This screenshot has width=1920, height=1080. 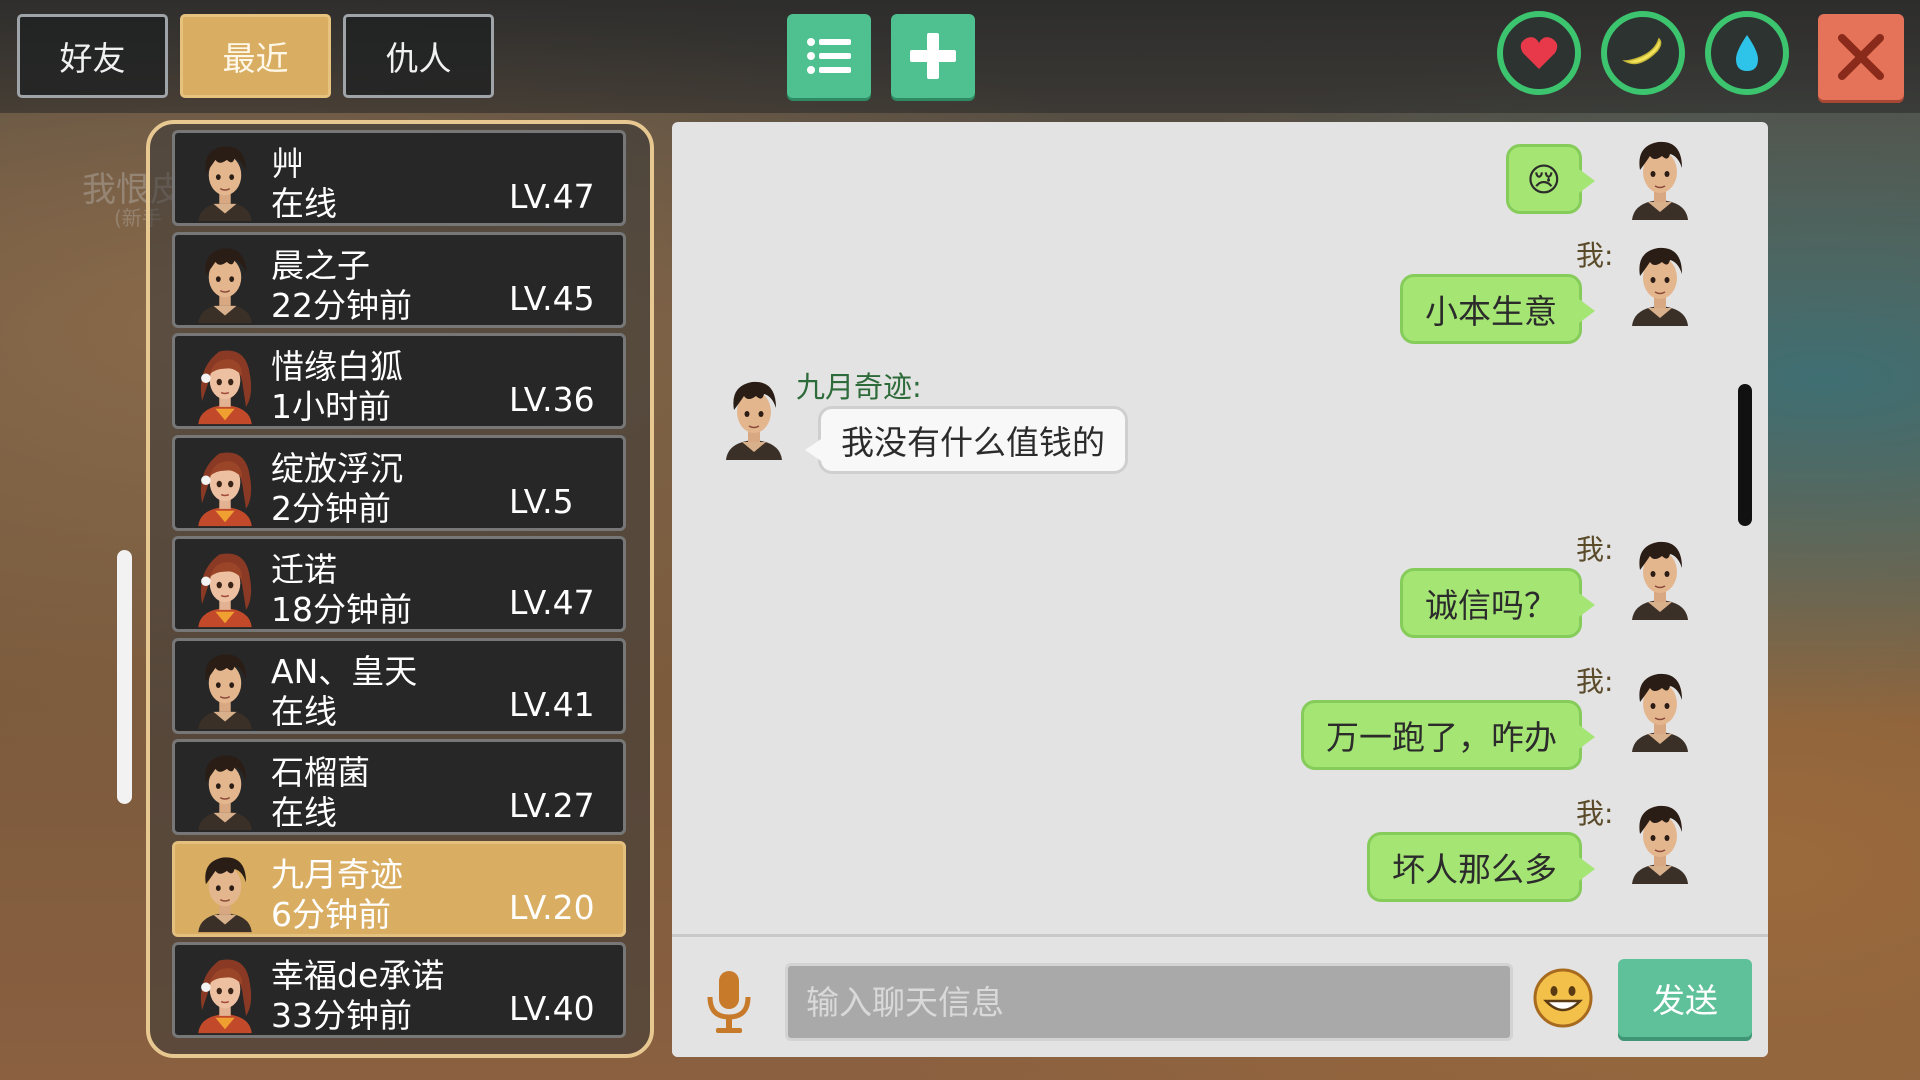 I want to click on heart-icon, so click(x=1539, y=53).